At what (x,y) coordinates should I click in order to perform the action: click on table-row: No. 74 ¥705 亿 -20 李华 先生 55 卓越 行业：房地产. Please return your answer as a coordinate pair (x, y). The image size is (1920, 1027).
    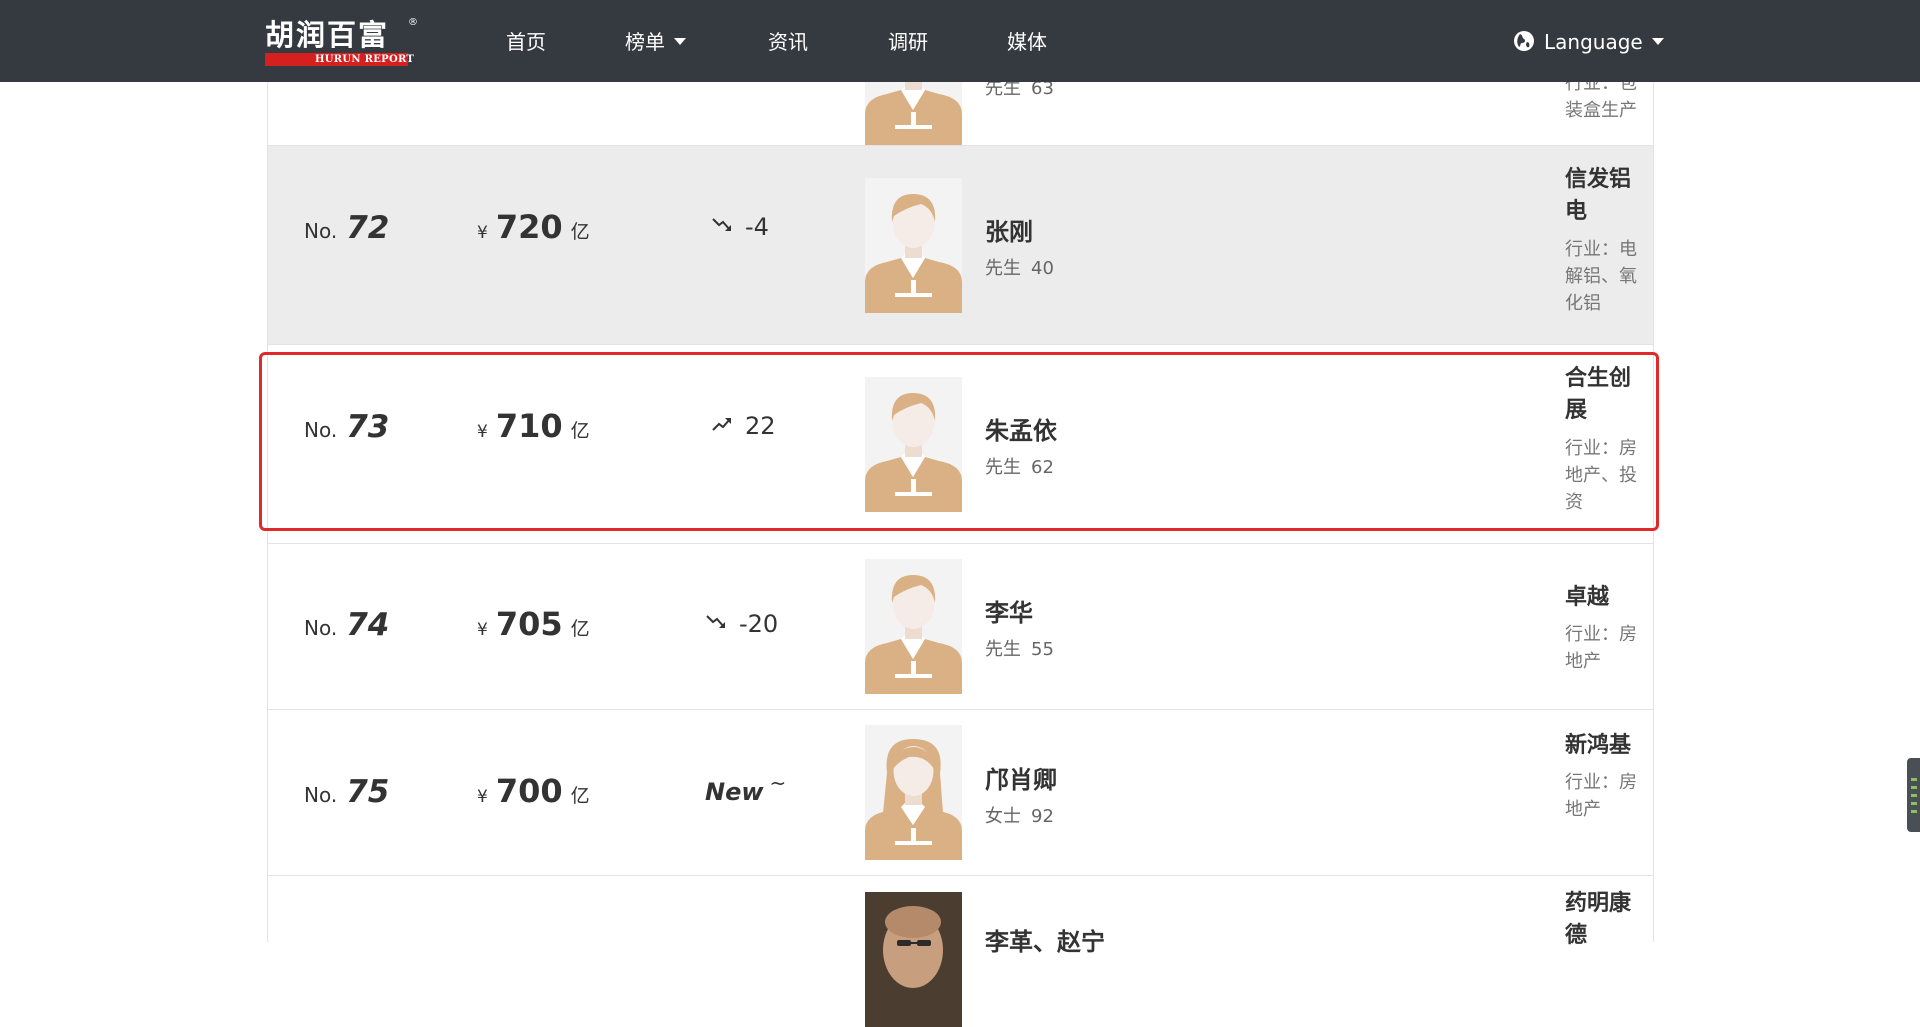
    Looking at the image, I should click on (960, 627).